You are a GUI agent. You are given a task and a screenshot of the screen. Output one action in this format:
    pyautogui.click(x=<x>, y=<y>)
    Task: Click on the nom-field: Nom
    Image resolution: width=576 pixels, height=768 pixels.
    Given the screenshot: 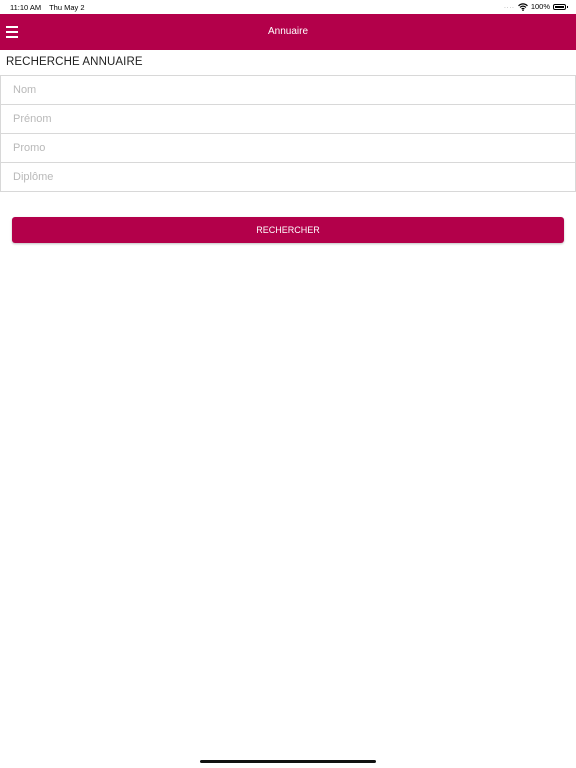 What is the action you would take?
    pyautogui.click(x=288, y=90)
    